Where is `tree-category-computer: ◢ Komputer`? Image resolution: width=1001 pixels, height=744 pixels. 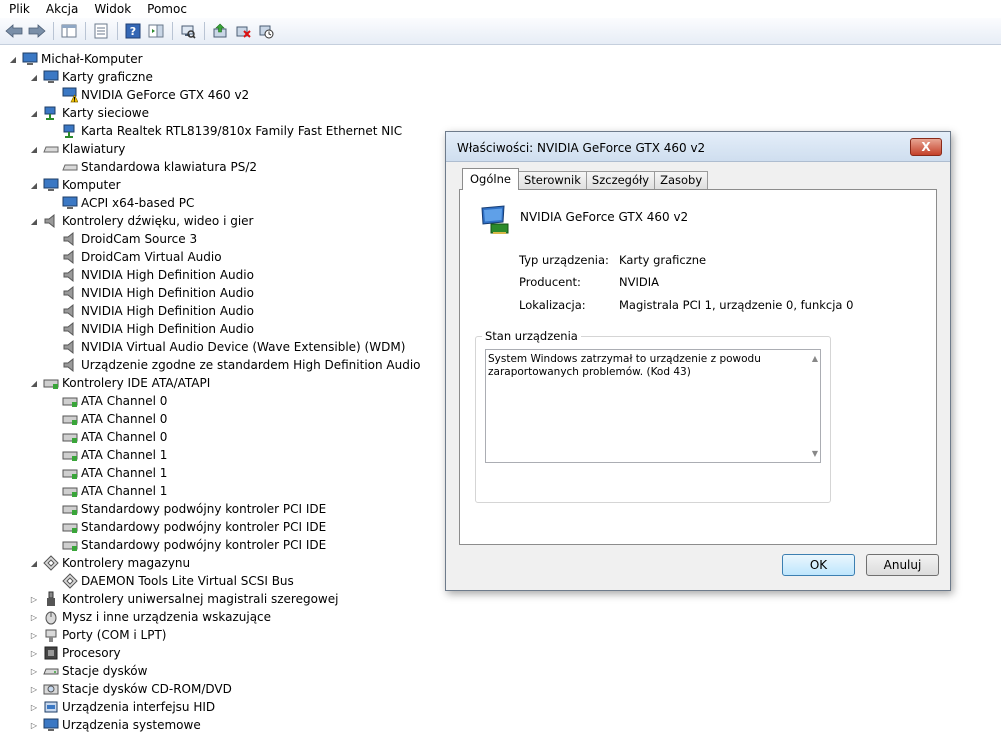
tree-category-computer: ◢ Komputer is located at coordinates (75, 185).